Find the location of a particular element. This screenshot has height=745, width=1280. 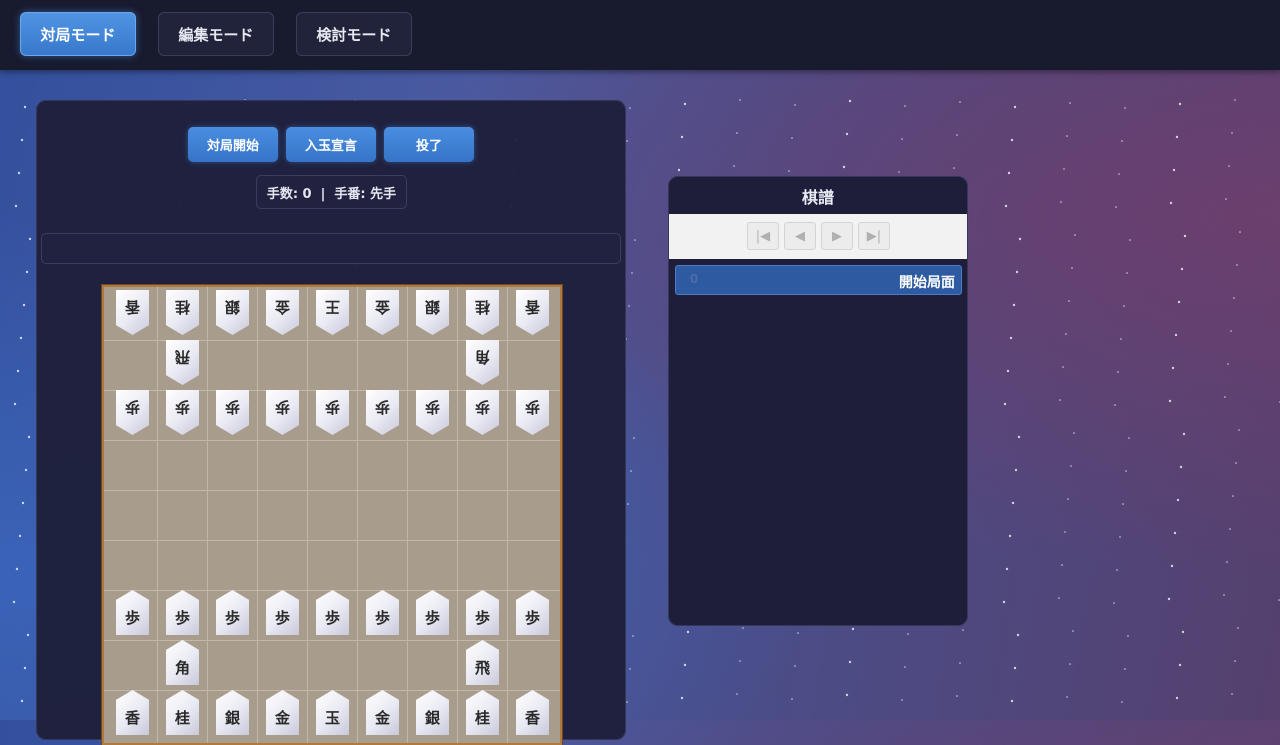

mode-toolbar: 対局モード 編集モード 検討モード is located at coordinates (640, 35).